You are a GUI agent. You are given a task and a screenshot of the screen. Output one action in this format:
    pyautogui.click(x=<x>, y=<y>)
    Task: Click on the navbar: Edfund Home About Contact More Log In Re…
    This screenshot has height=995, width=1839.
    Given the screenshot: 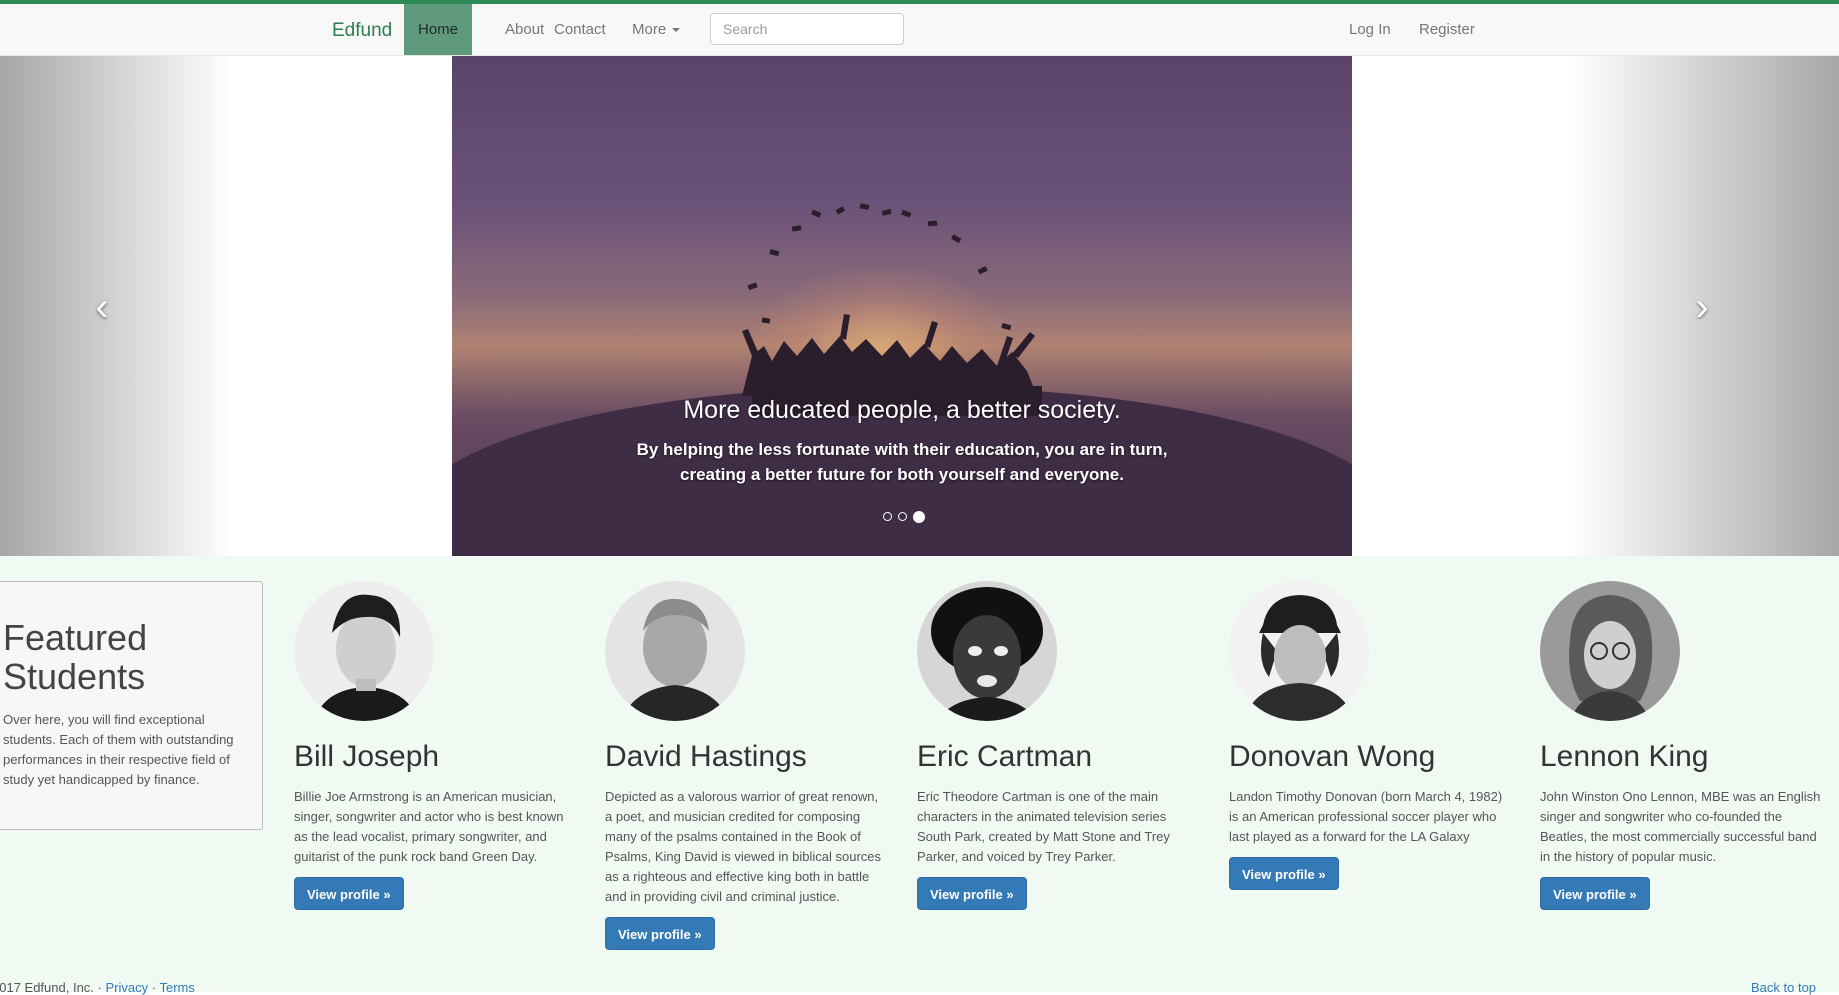 What is the action you would take?
    pyautogui.click(x=919, y=30)
    